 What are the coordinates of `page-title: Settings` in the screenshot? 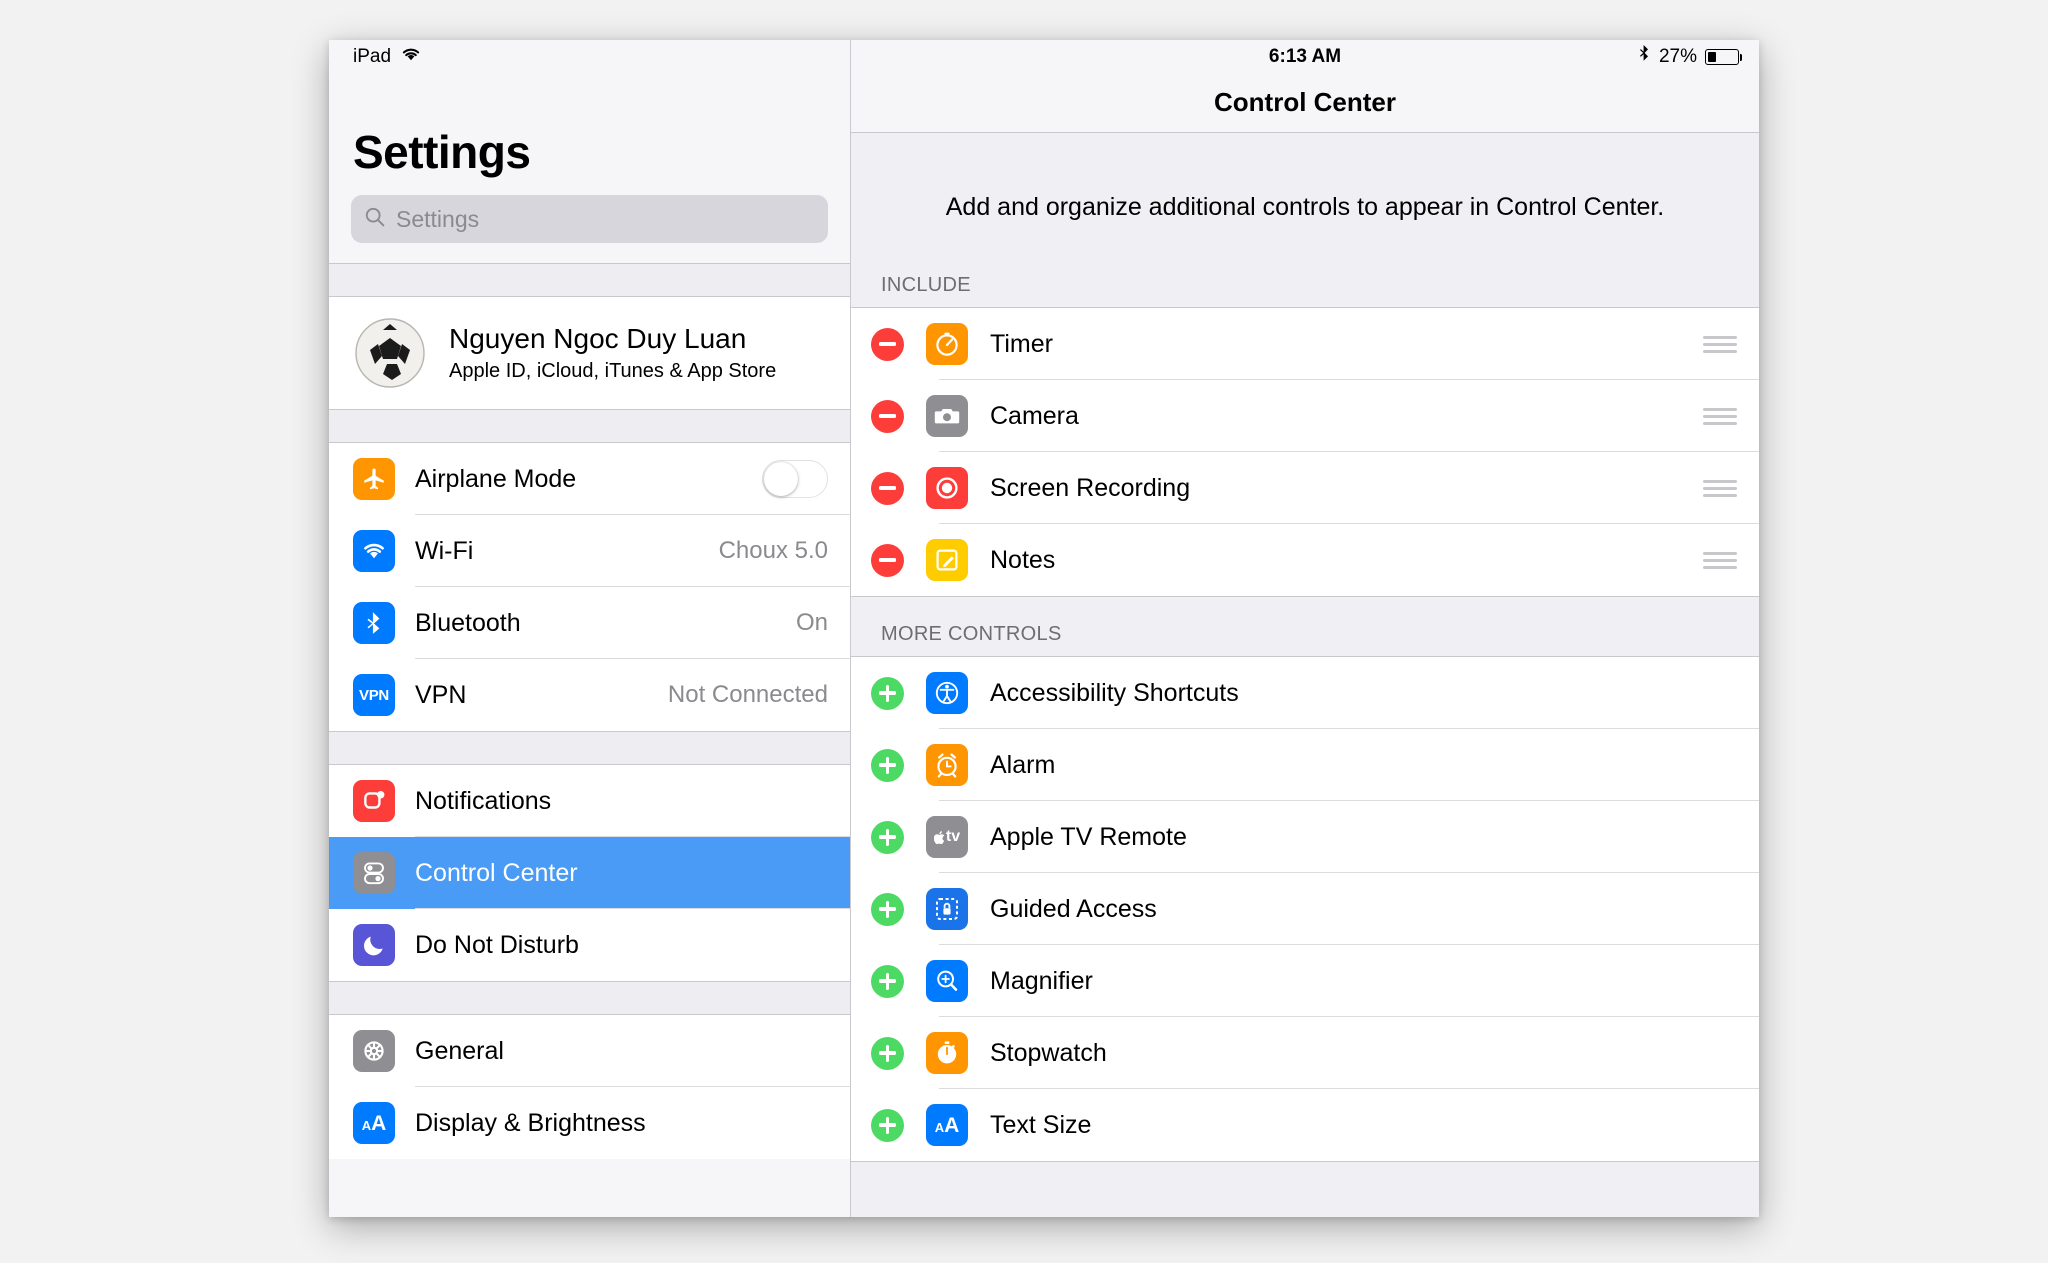 It's located at (442, 152).